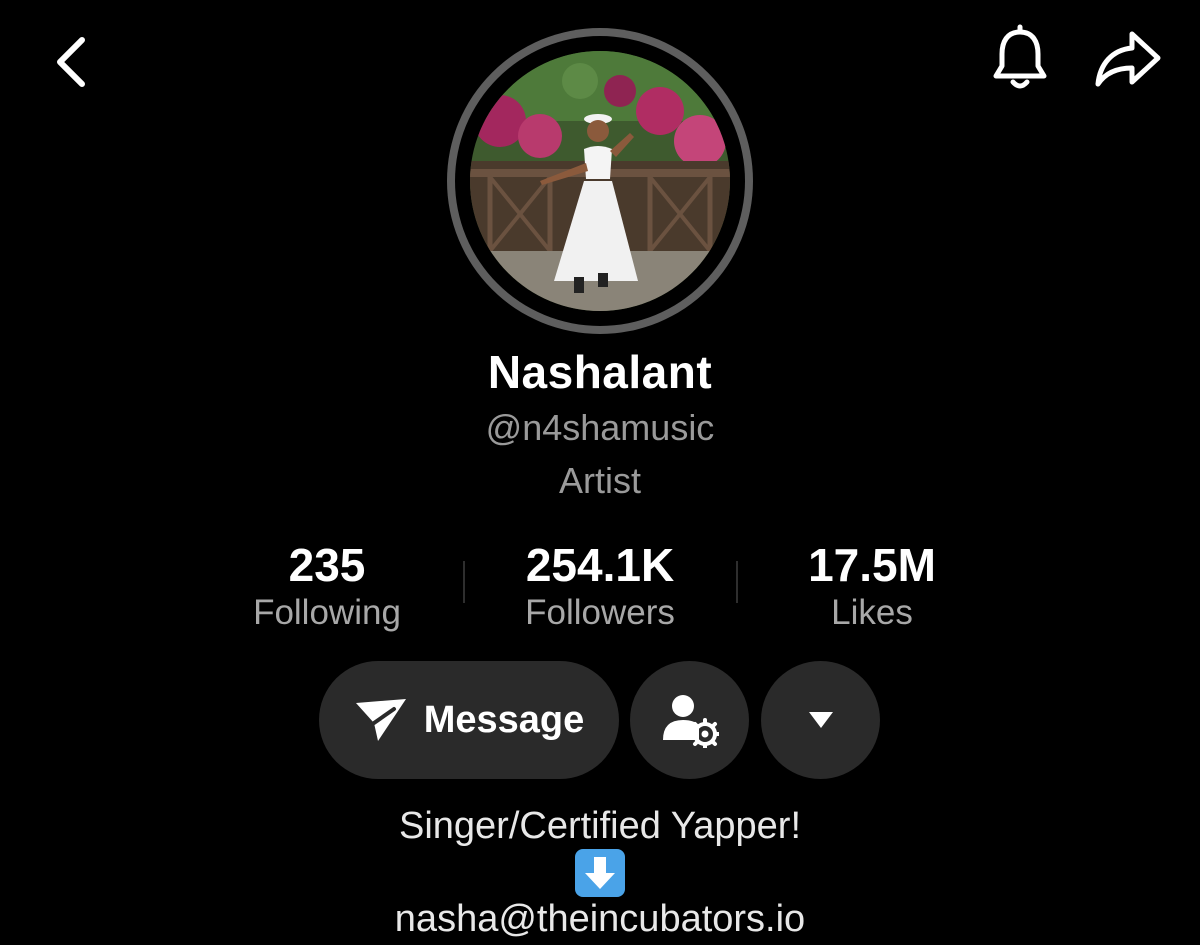  I want to click on user-settings-icon, so click(690, 720).